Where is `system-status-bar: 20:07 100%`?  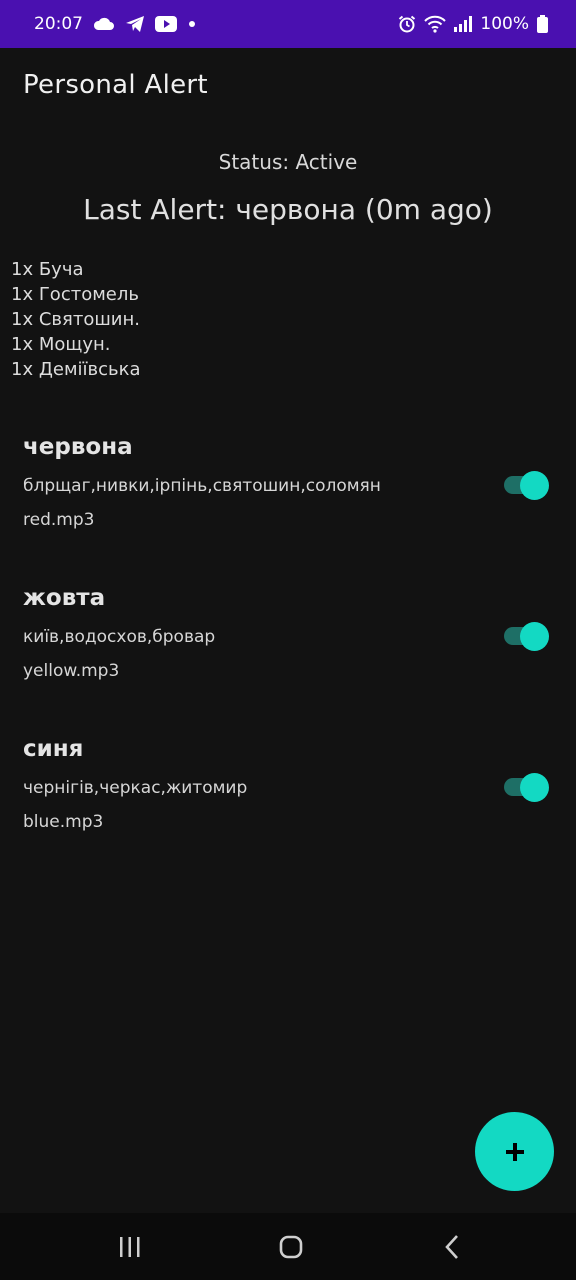
system-status-bar: 20:07 100% is located at coordinates (288, 24).